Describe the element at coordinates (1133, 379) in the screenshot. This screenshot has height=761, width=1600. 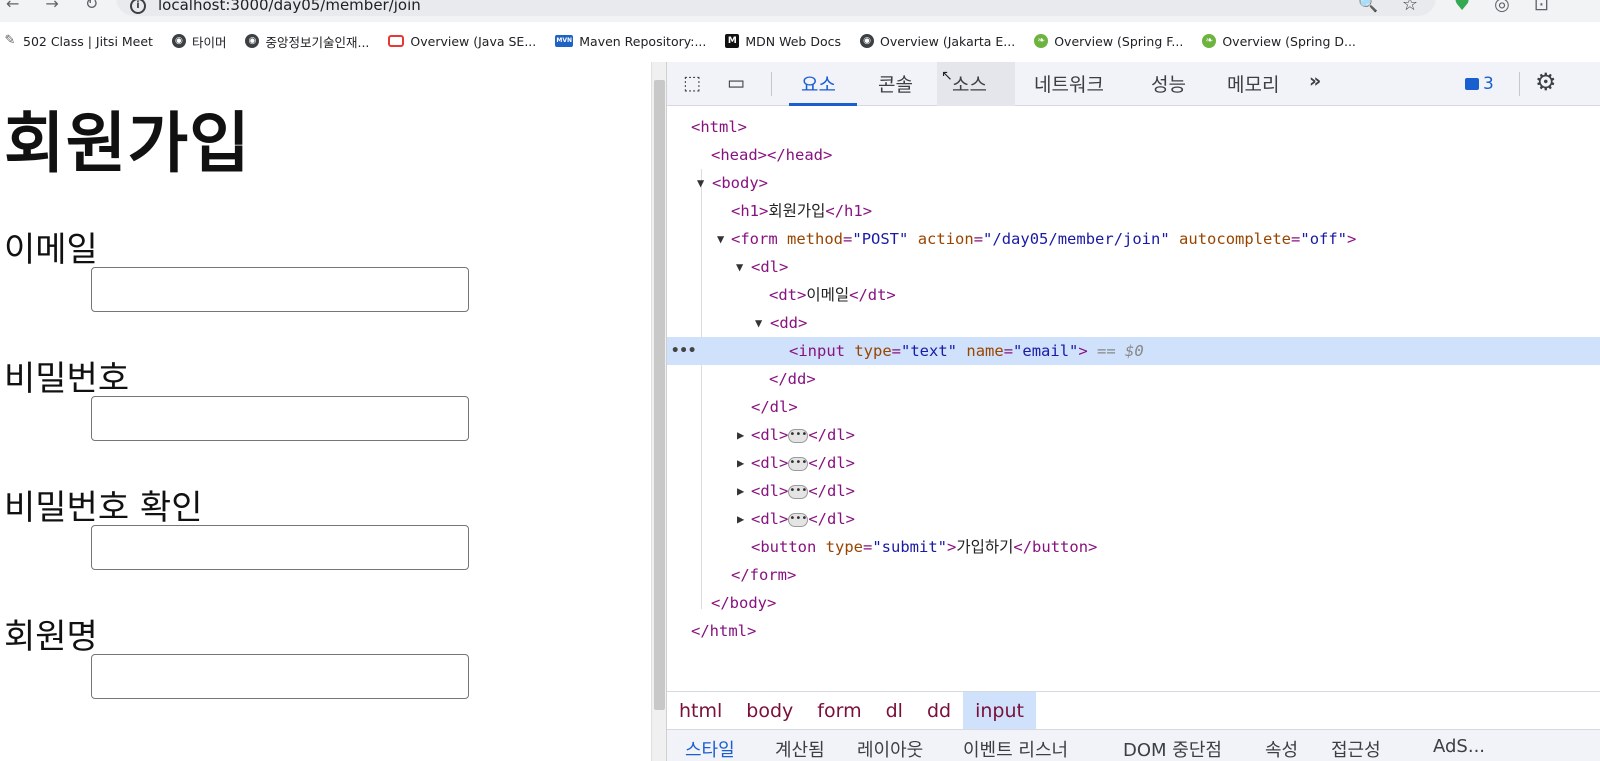
I see `dom-node-dd-close: </dd>` at that location.